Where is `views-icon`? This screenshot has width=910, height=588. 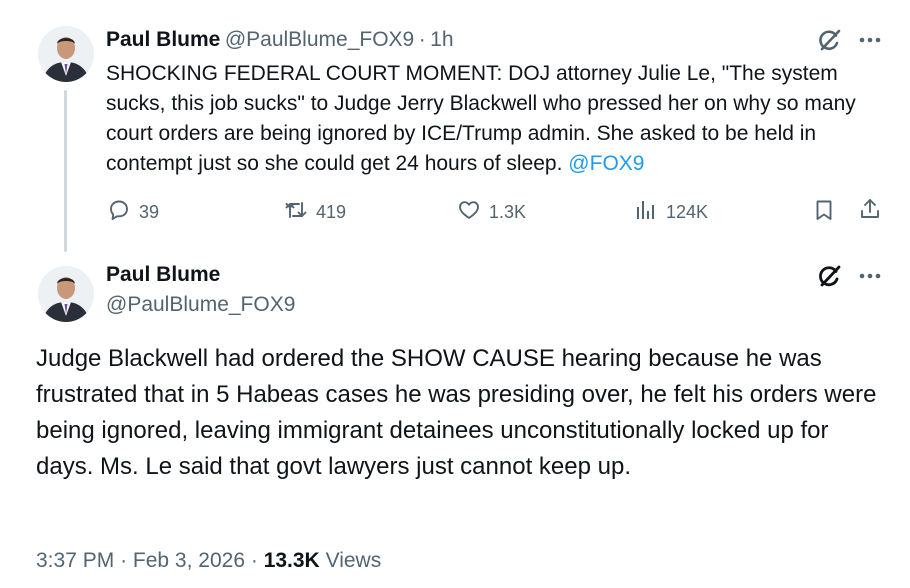 views-icon is located at coordinates (646, 212).